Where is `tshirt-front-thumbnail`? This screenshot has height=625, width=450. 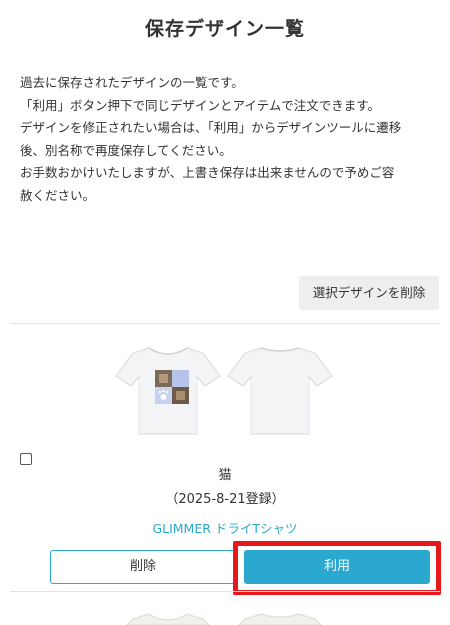 tshirt-front-thumbnail is located at coordinates (168, 390).